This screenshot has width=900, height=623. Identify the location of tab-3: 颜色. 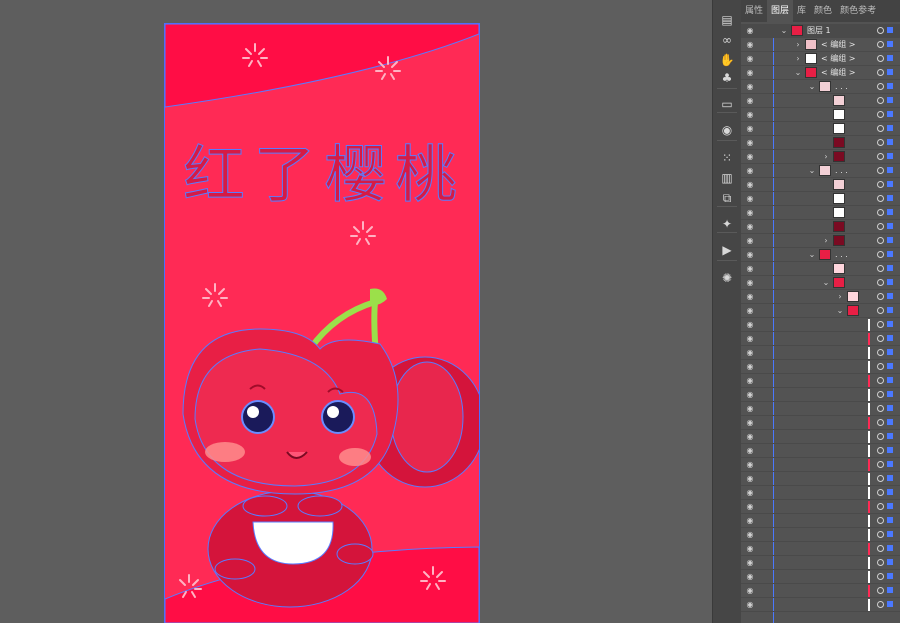
(823, 11).